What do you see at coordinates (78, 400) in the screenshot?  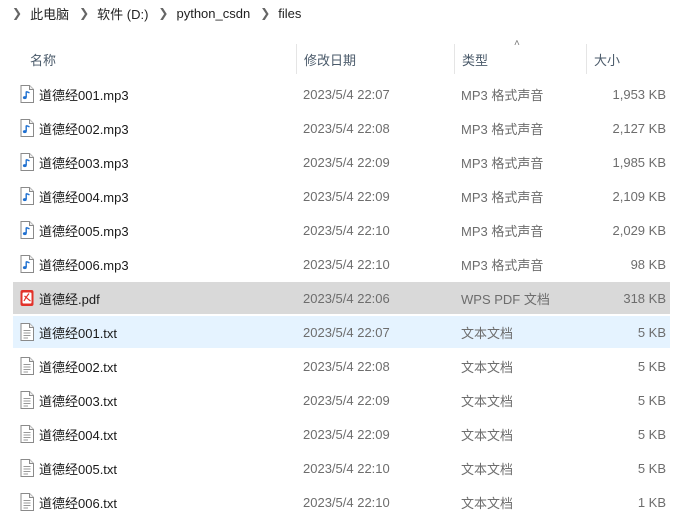 I see `file-name: 道德经003.txt` at bounding box center [78, 400].